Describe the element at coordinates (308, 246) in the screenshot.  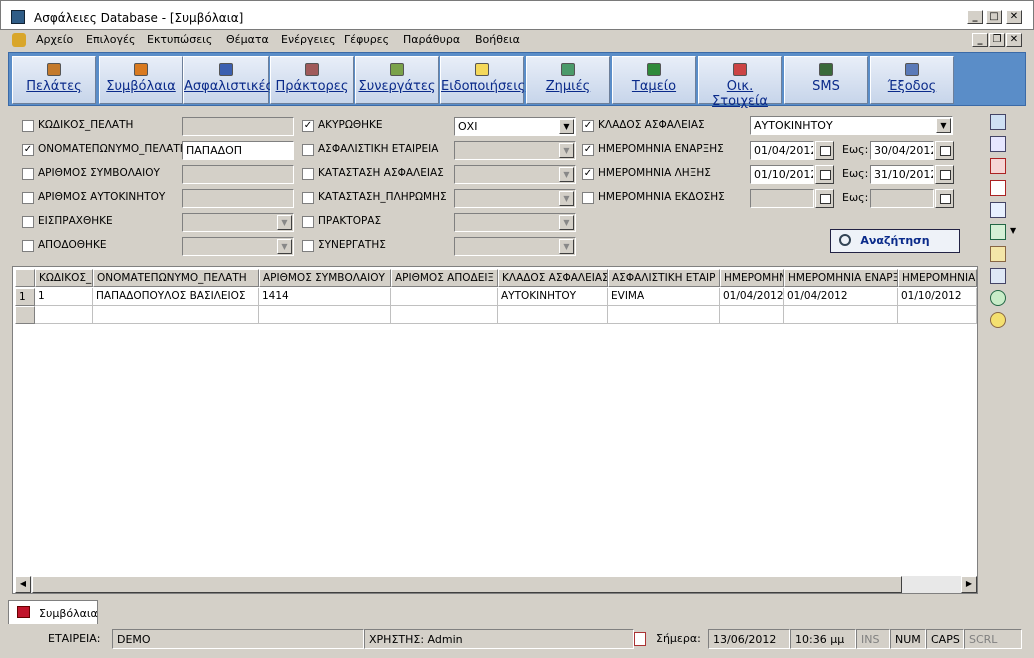
I see `synergatis-checkbox` at that location.